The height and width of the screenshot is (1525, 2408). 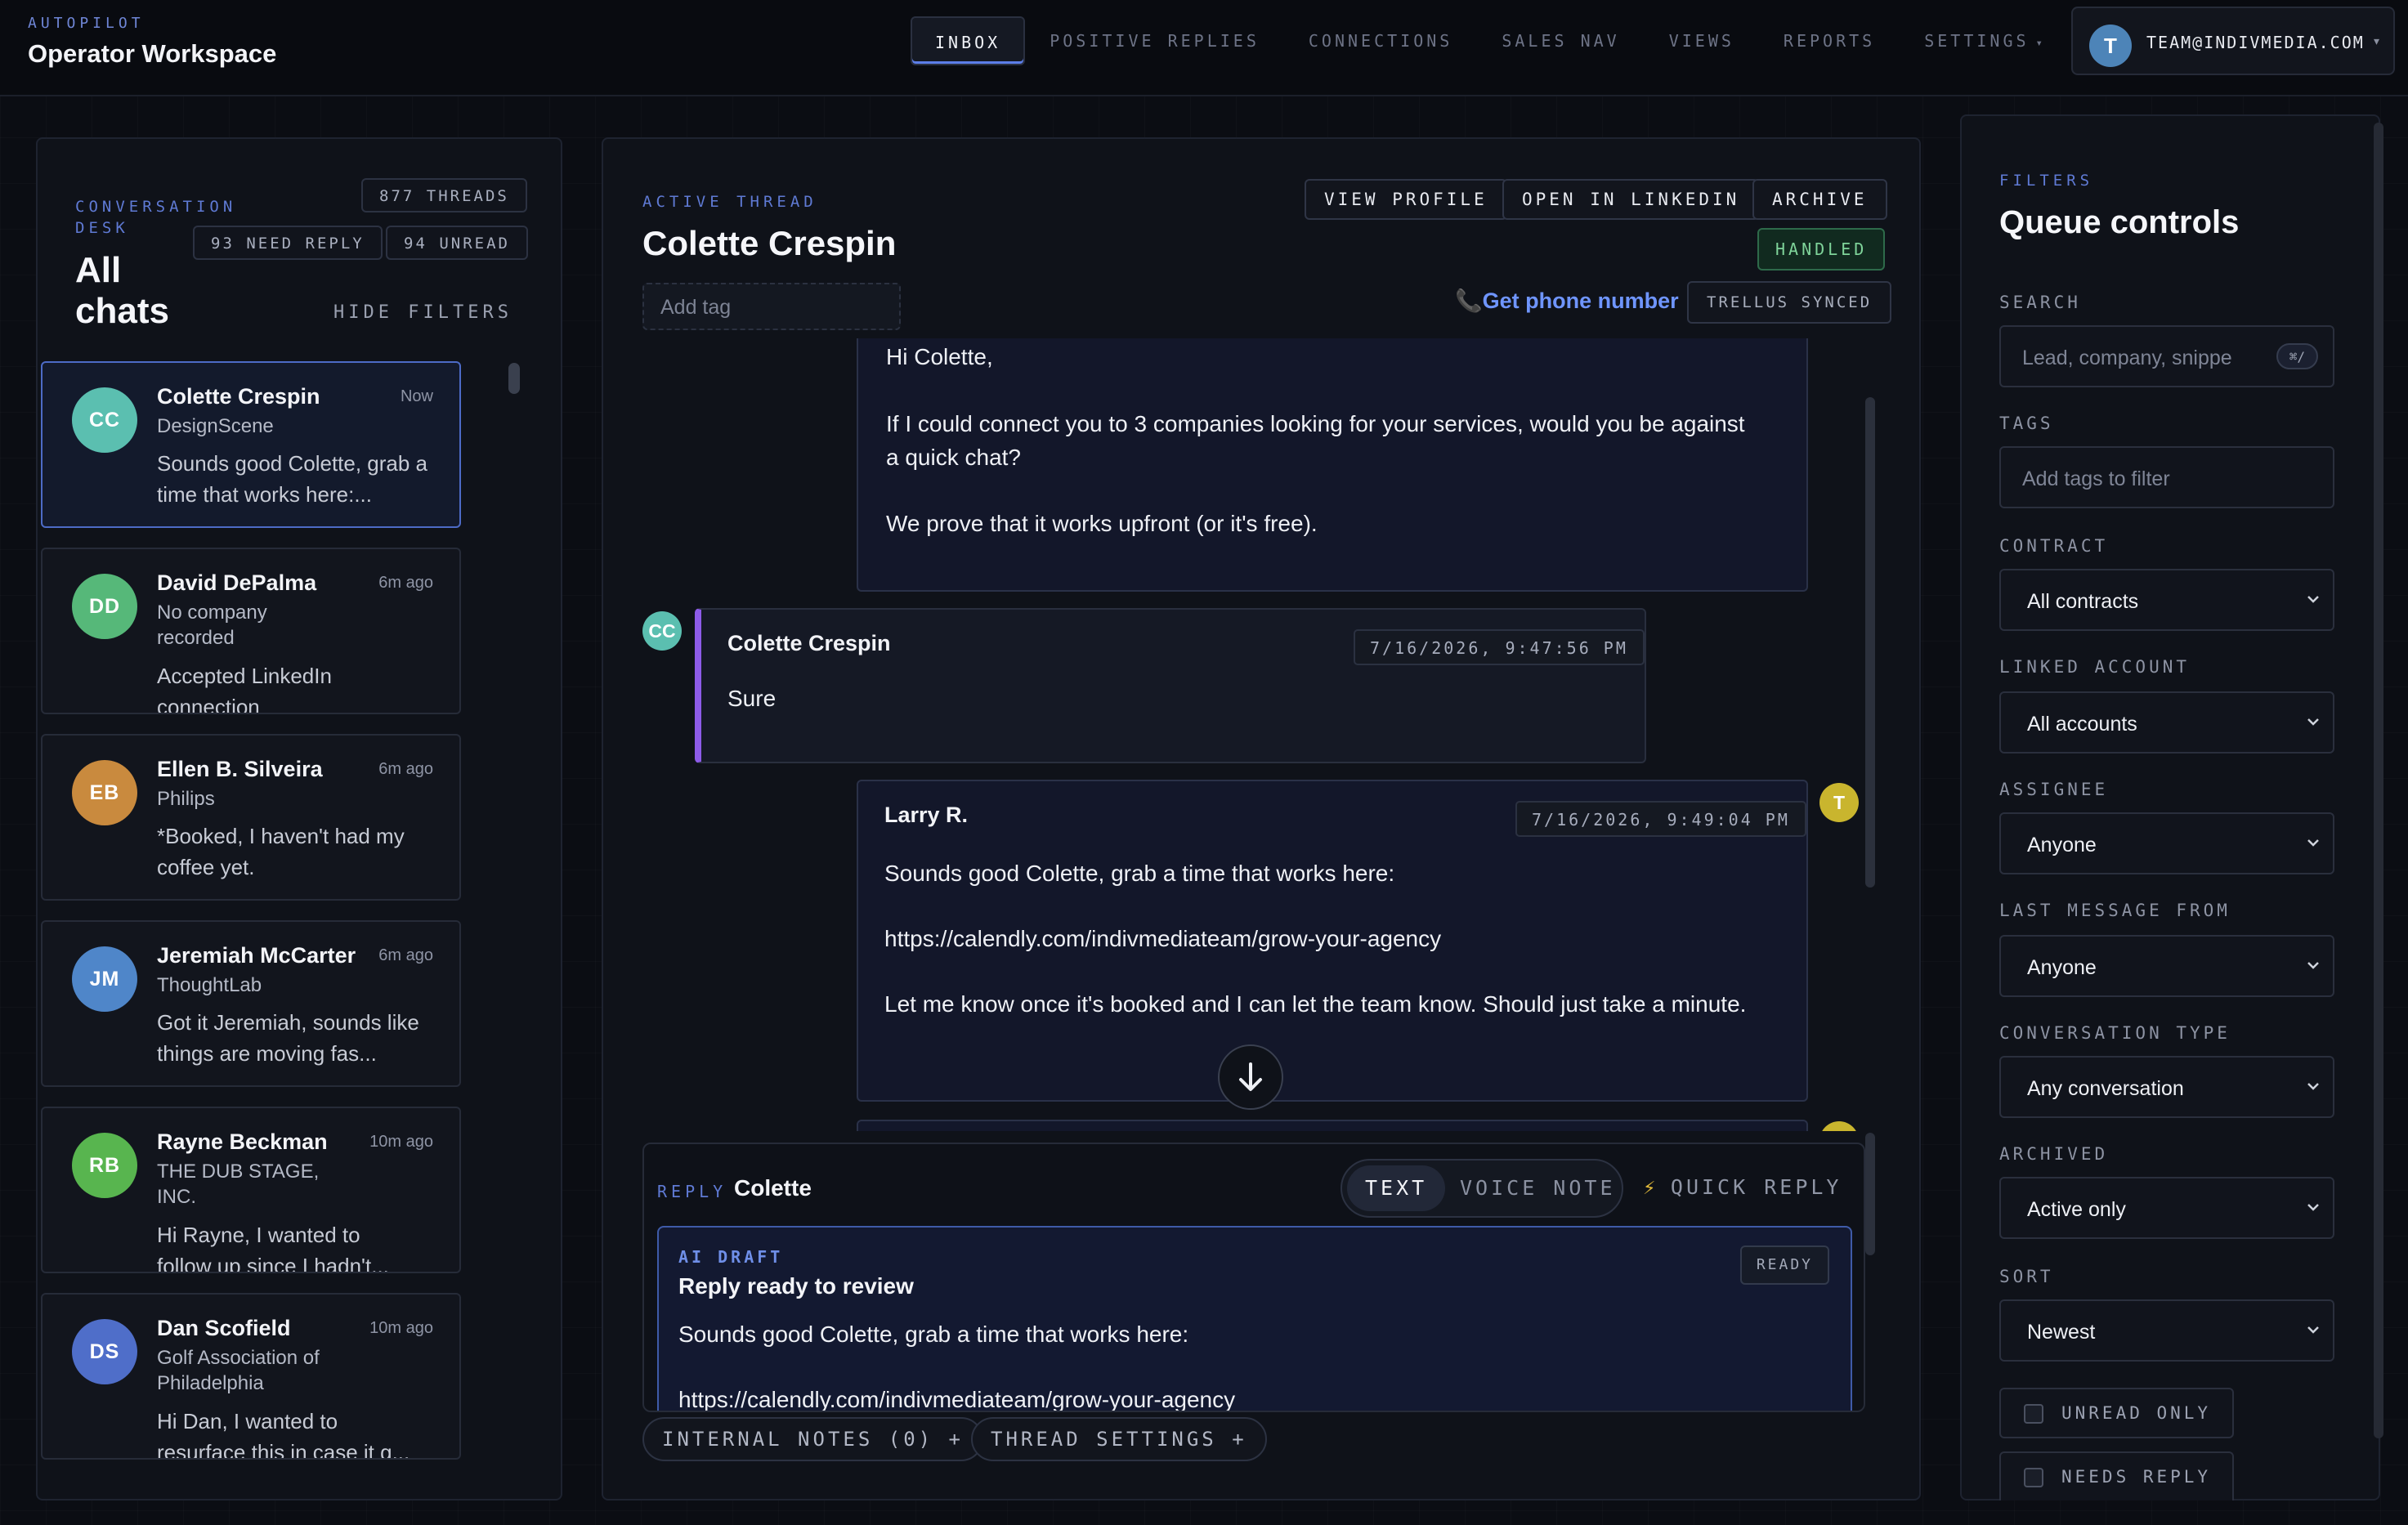 What do you see at coordinates (1742, 1187) in the screenshot?
I see `quick-reply-button: ⚡ QUICK REPLY` at bounding box center [1742, 1187].